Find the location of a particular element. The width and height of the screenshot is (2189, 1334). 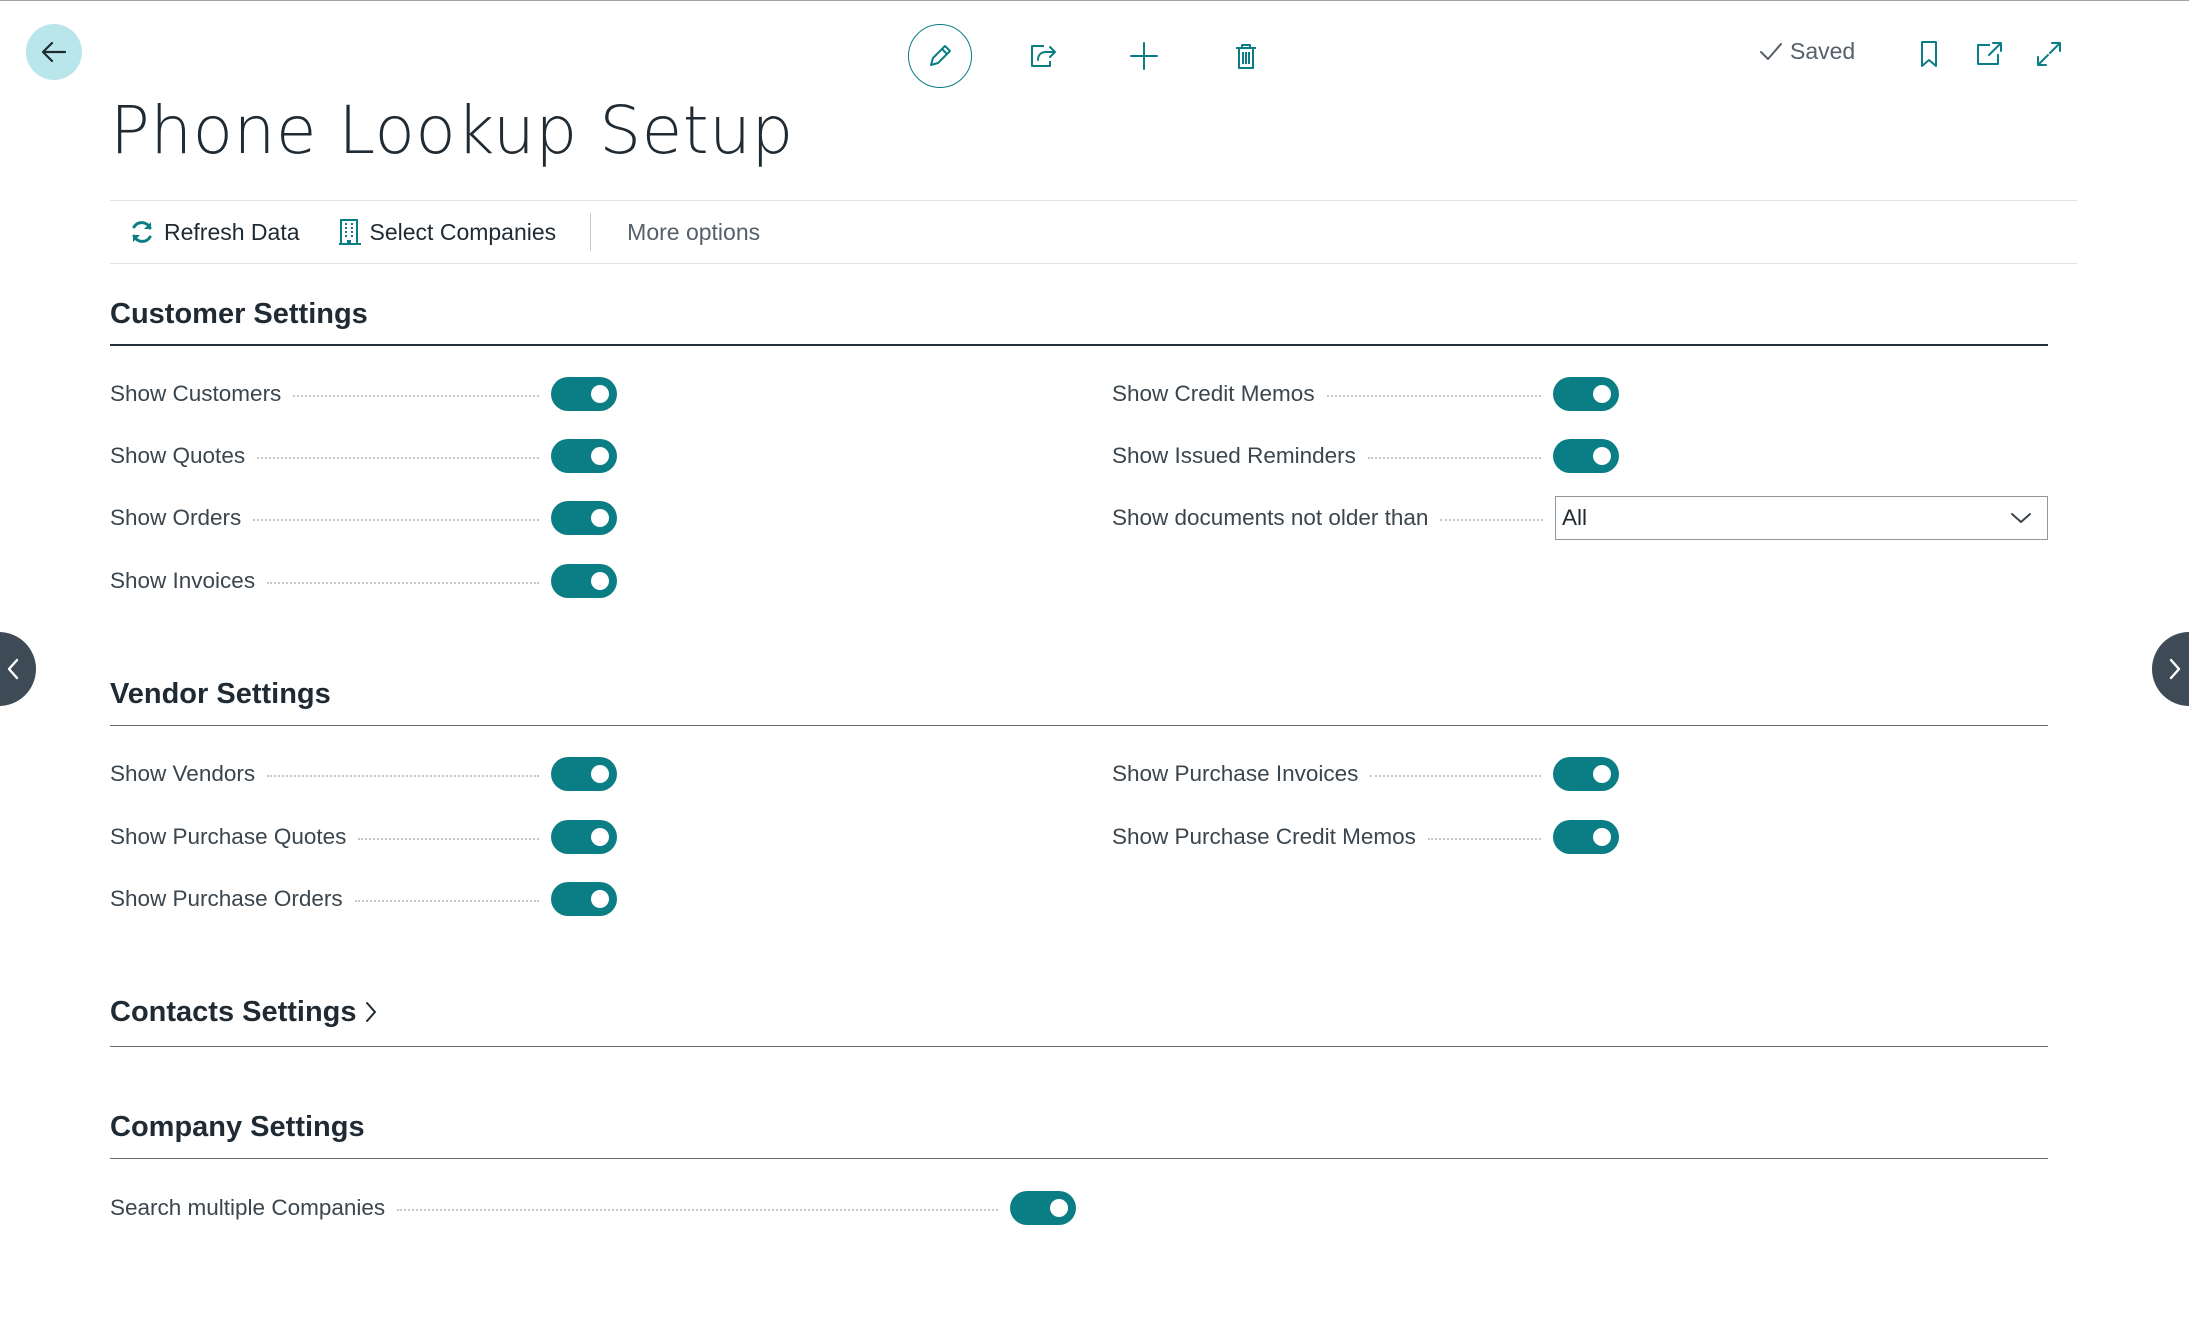

show-purchase-quotes-label: Show Purchase Quotes is located at coordinates (228, 836).